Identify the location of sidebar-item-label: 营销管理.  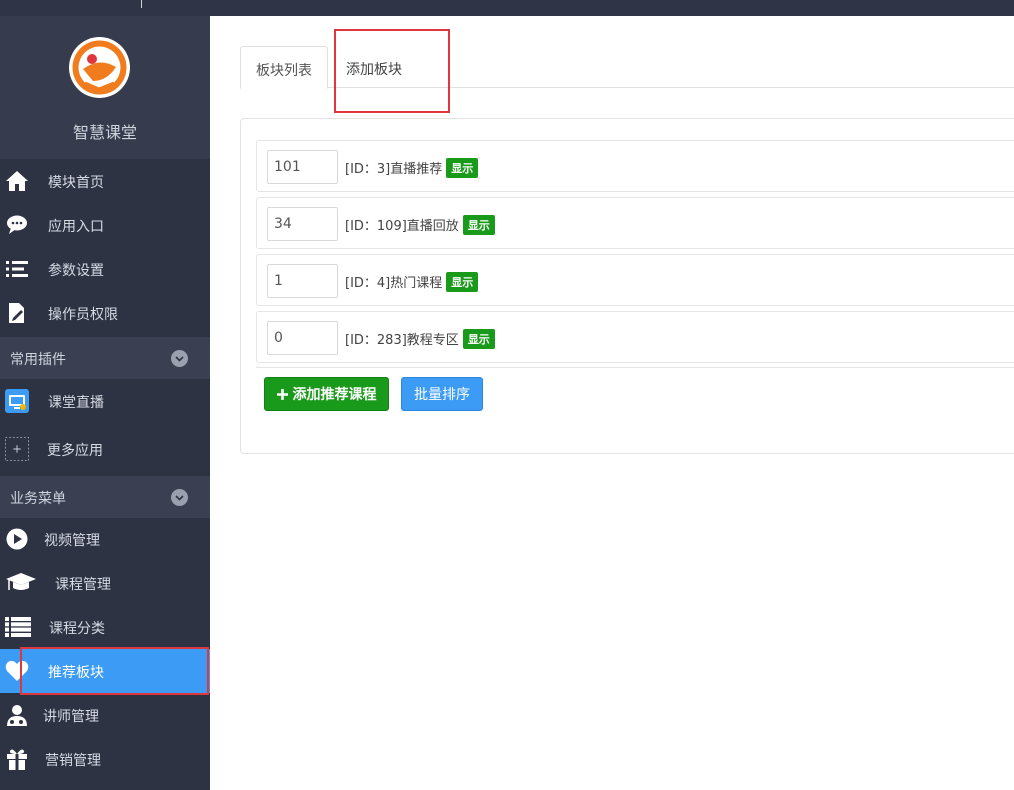
(73, 761).